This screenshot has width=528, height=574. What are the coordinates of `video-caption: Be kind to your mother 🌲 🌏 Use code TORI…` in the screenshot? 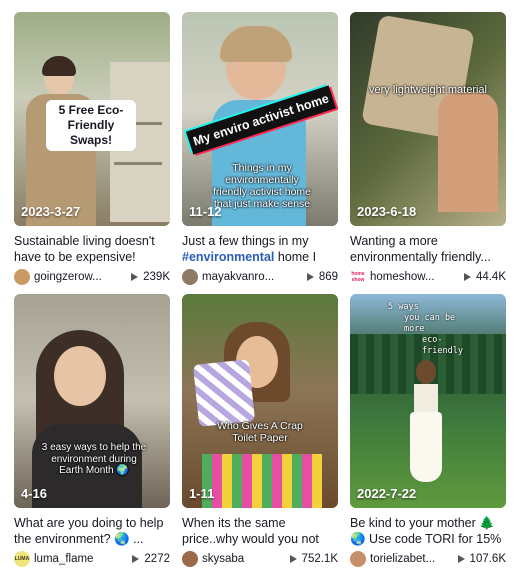 It's located at (428, 531).